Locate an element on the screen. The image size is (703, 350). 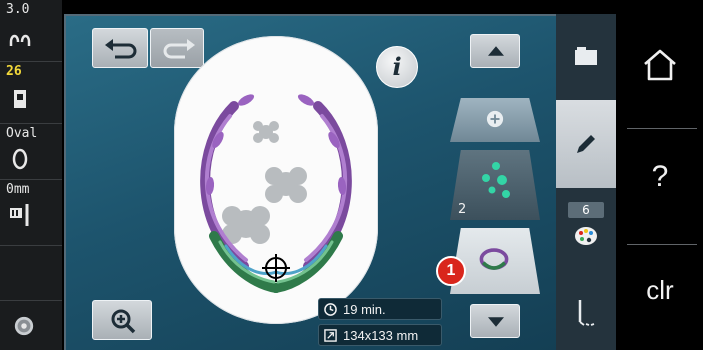
triangle-down-icon is located at coordinates (496, 322).